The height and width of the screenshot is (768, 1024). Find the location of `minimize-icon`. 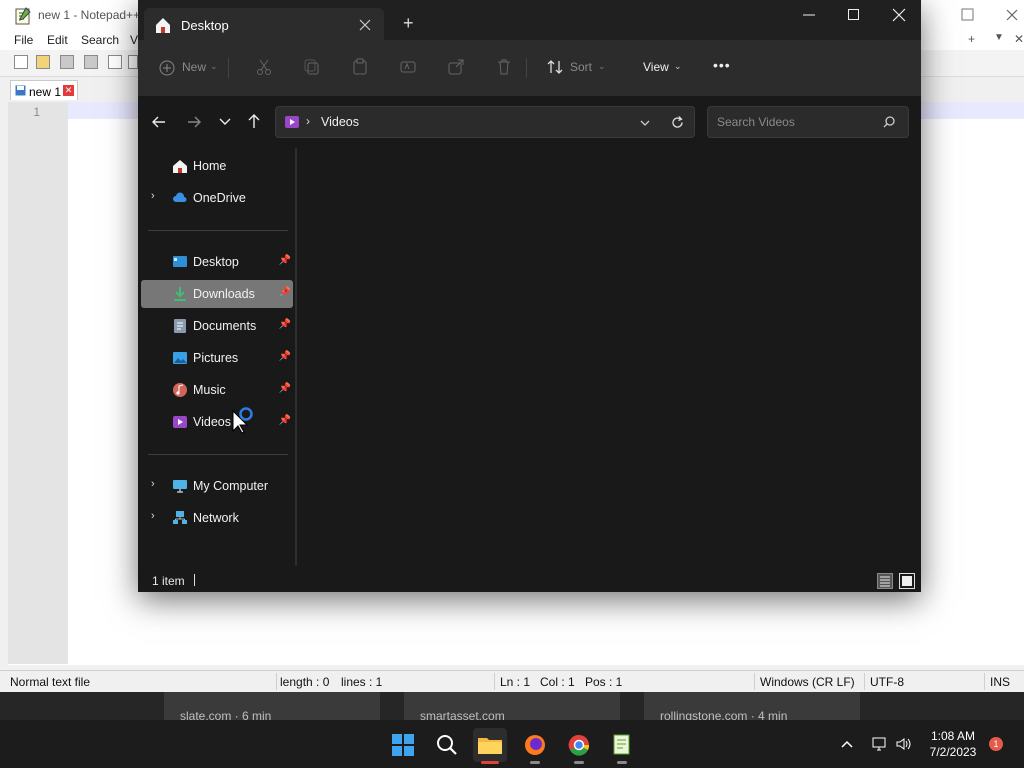

minimize-icon is located at coordinates (809, 15).